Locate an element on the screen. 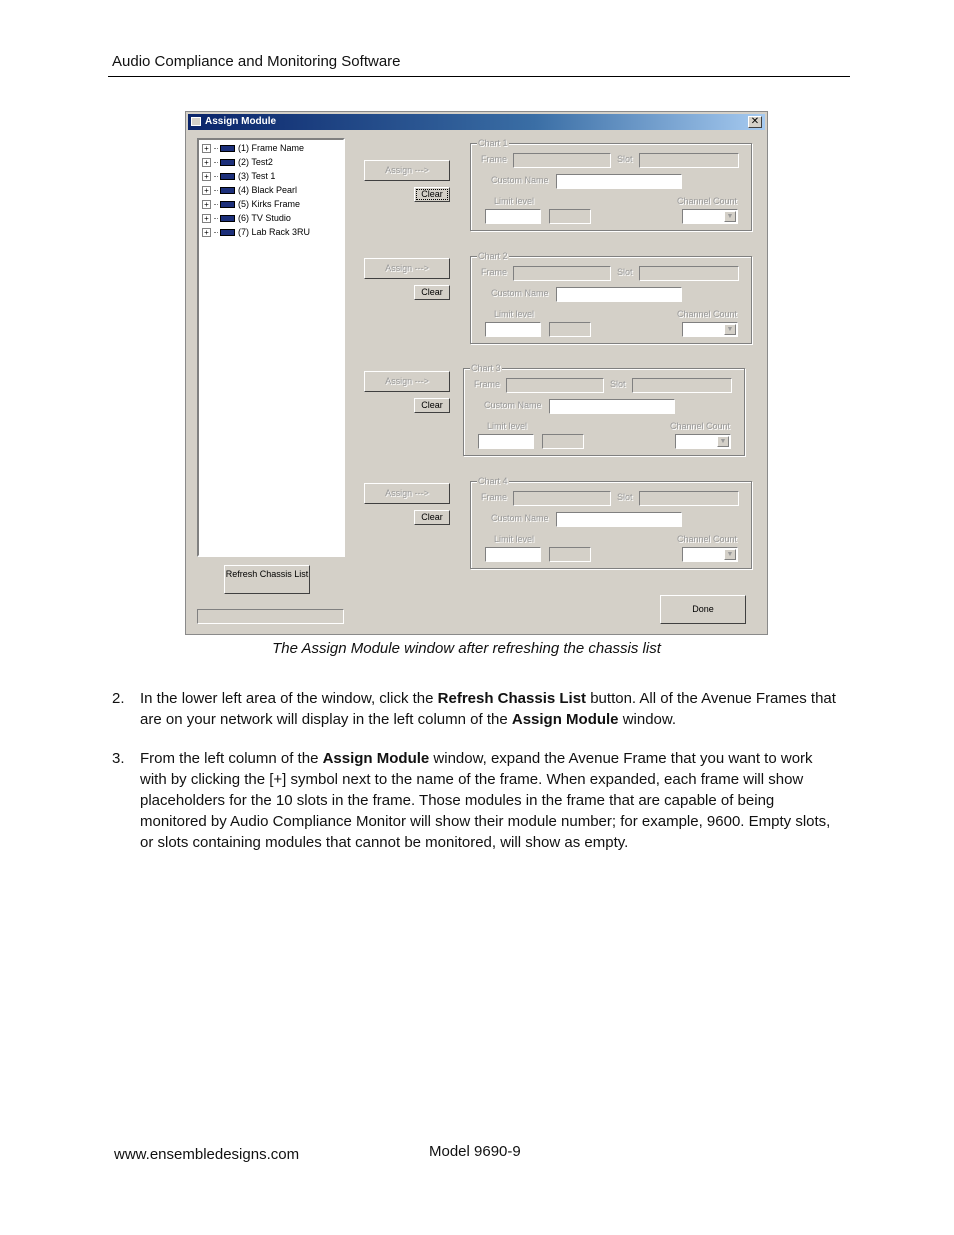 This screenshot has width=954, height=1235. tree-item: + (3) Test 1 is located at coordinates (238, 177).